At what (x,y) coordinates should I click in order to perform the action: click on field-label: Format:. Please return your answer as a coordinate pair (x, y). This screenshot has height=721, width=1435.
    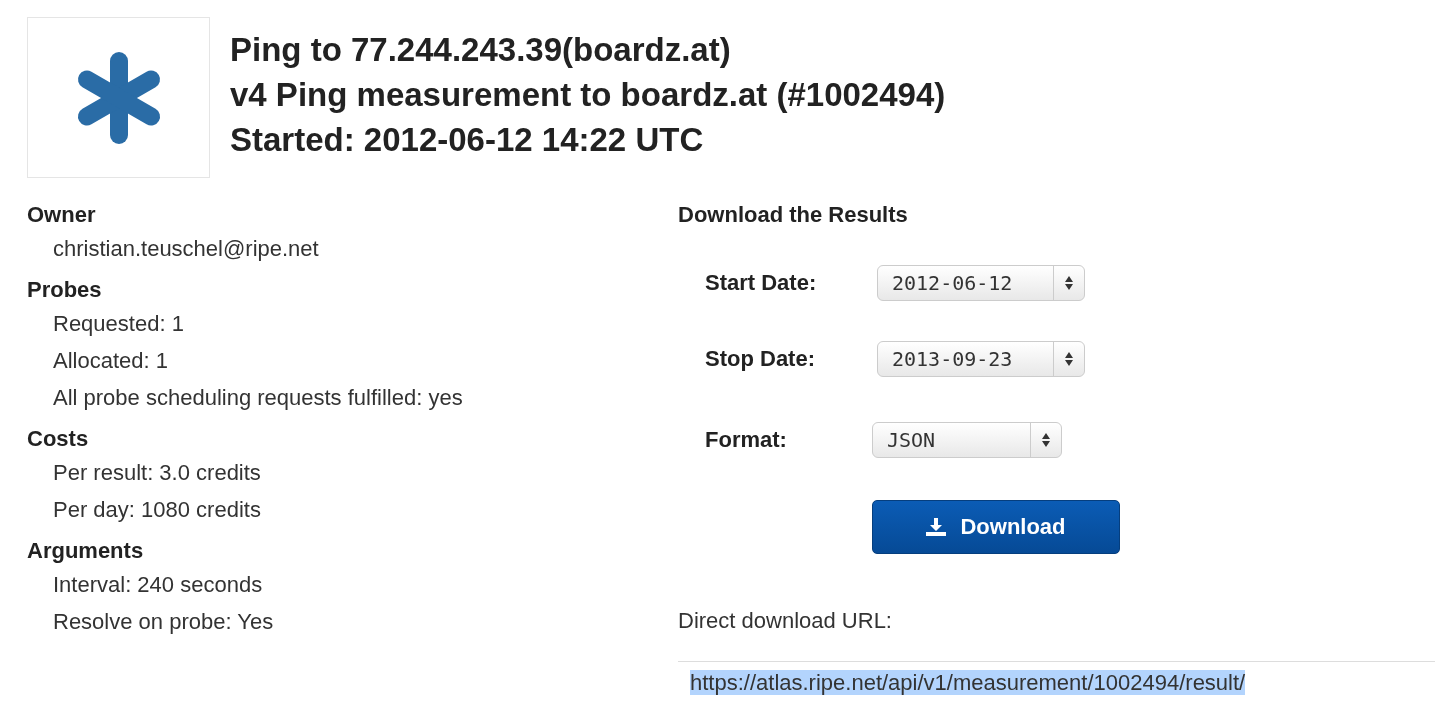
    Looking at the image, I should click on (746, 439).